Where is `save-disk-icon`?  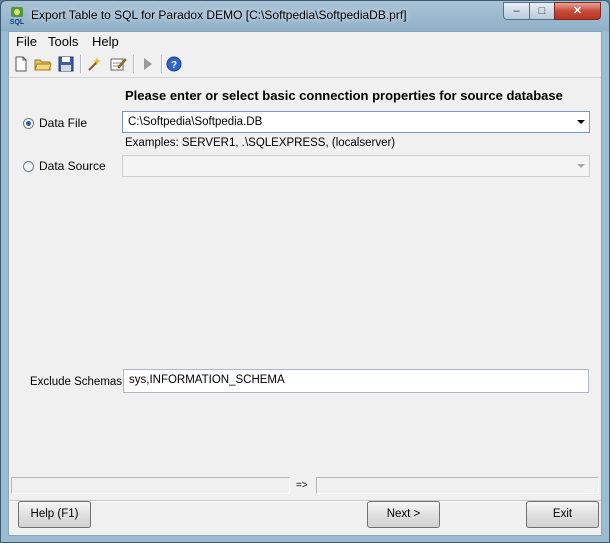 save-disk-icon is located at coordinates (66, 64).